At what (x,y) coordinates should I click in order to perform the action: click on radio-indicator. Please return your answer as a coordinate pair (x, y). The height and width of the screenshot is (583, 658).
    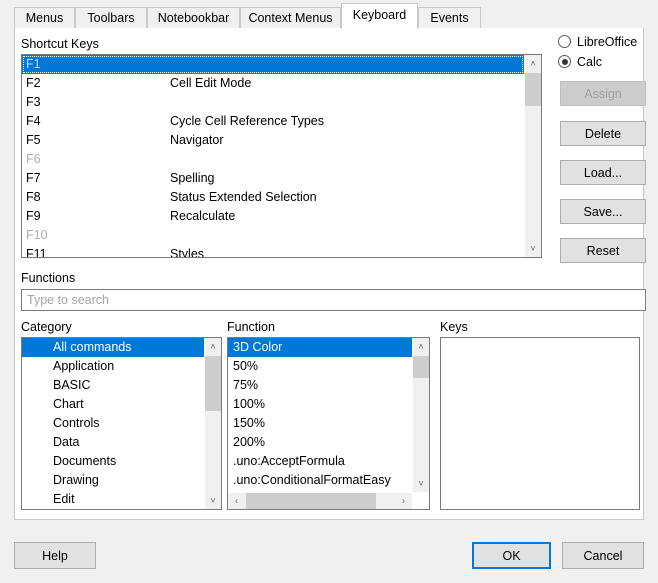
    Looking at the image, I should click on (564, 41).